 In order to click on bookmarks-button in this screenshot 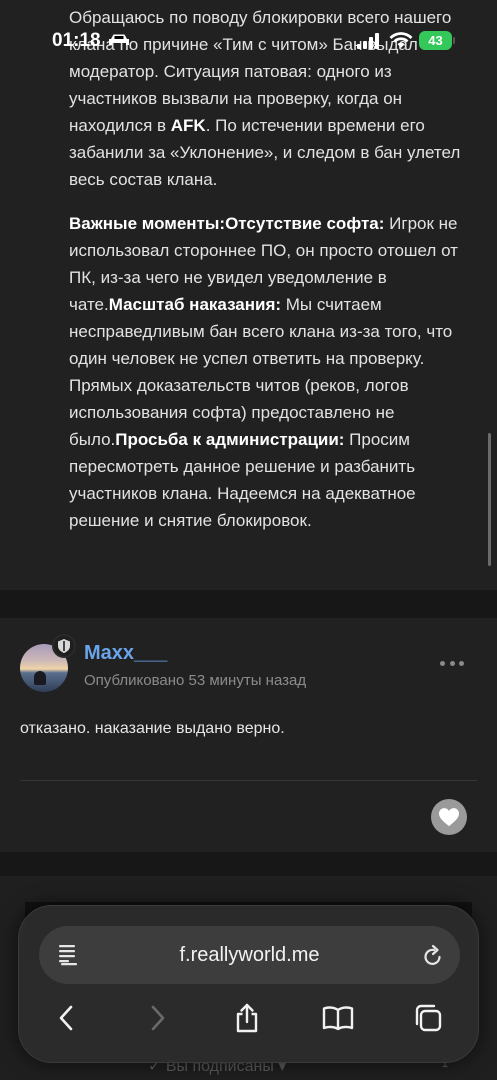, I will do `click(338, 1018)`.